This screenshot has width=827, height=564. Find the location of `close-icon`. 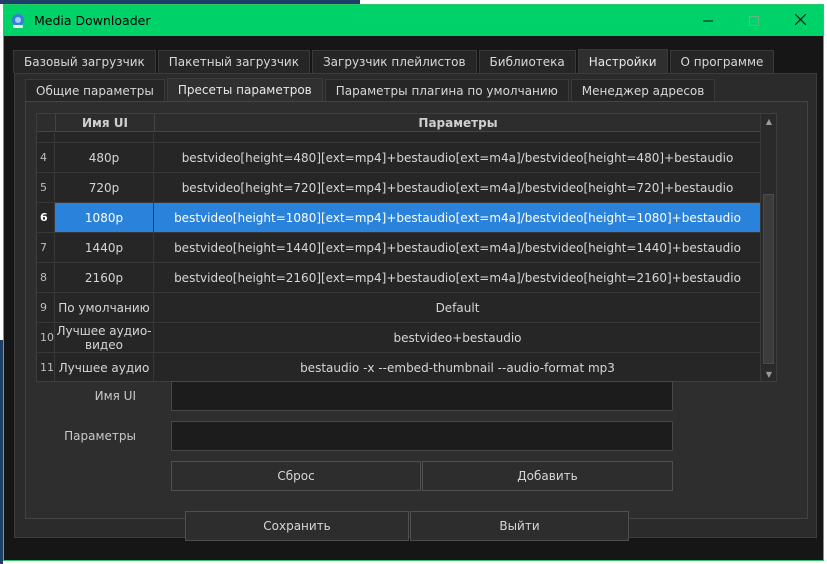

close-icon is located at coordinates (800, 20).